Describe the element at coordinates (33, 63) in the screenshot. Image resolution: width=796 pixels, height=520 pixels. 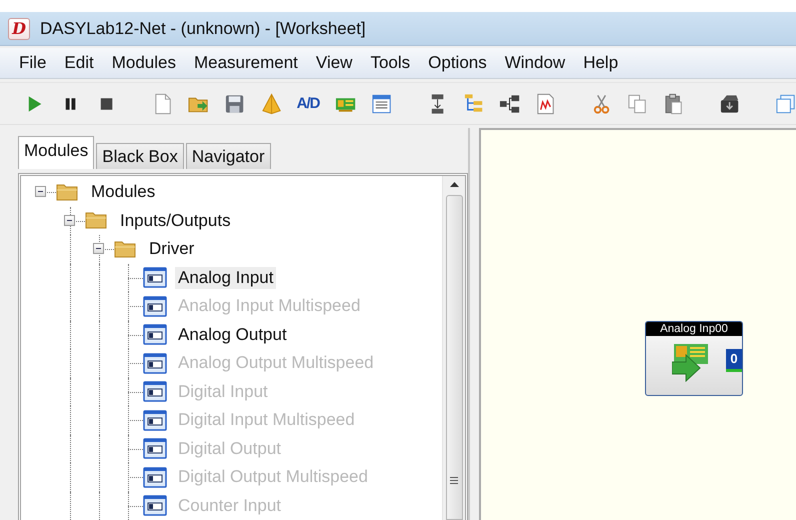
I see `menu-item: File` at that location.